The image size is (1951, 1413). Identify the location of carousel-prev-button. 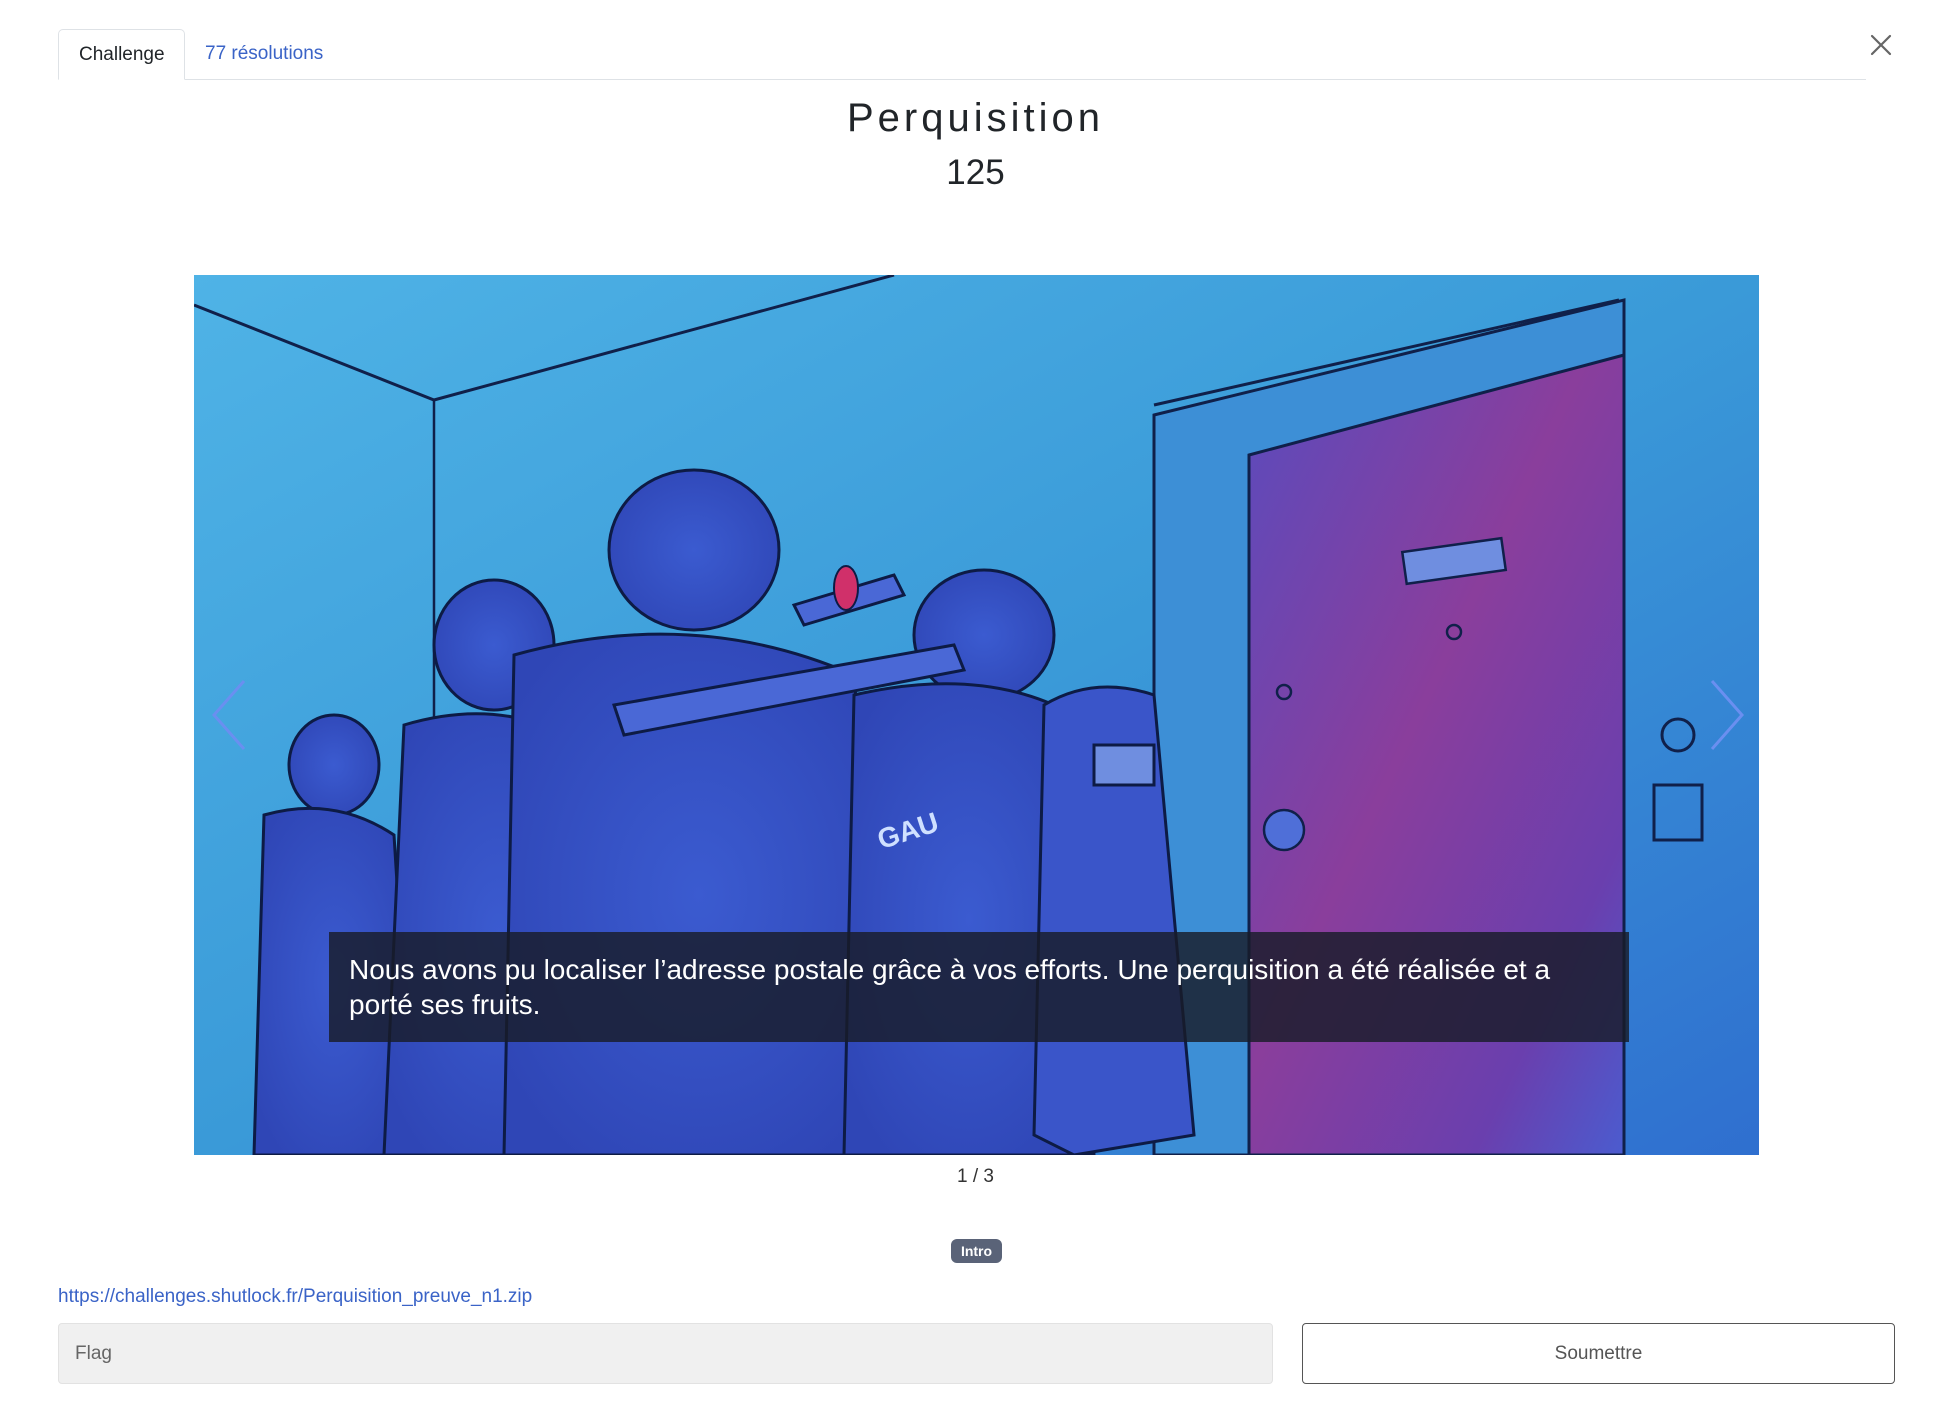
(230, 715).